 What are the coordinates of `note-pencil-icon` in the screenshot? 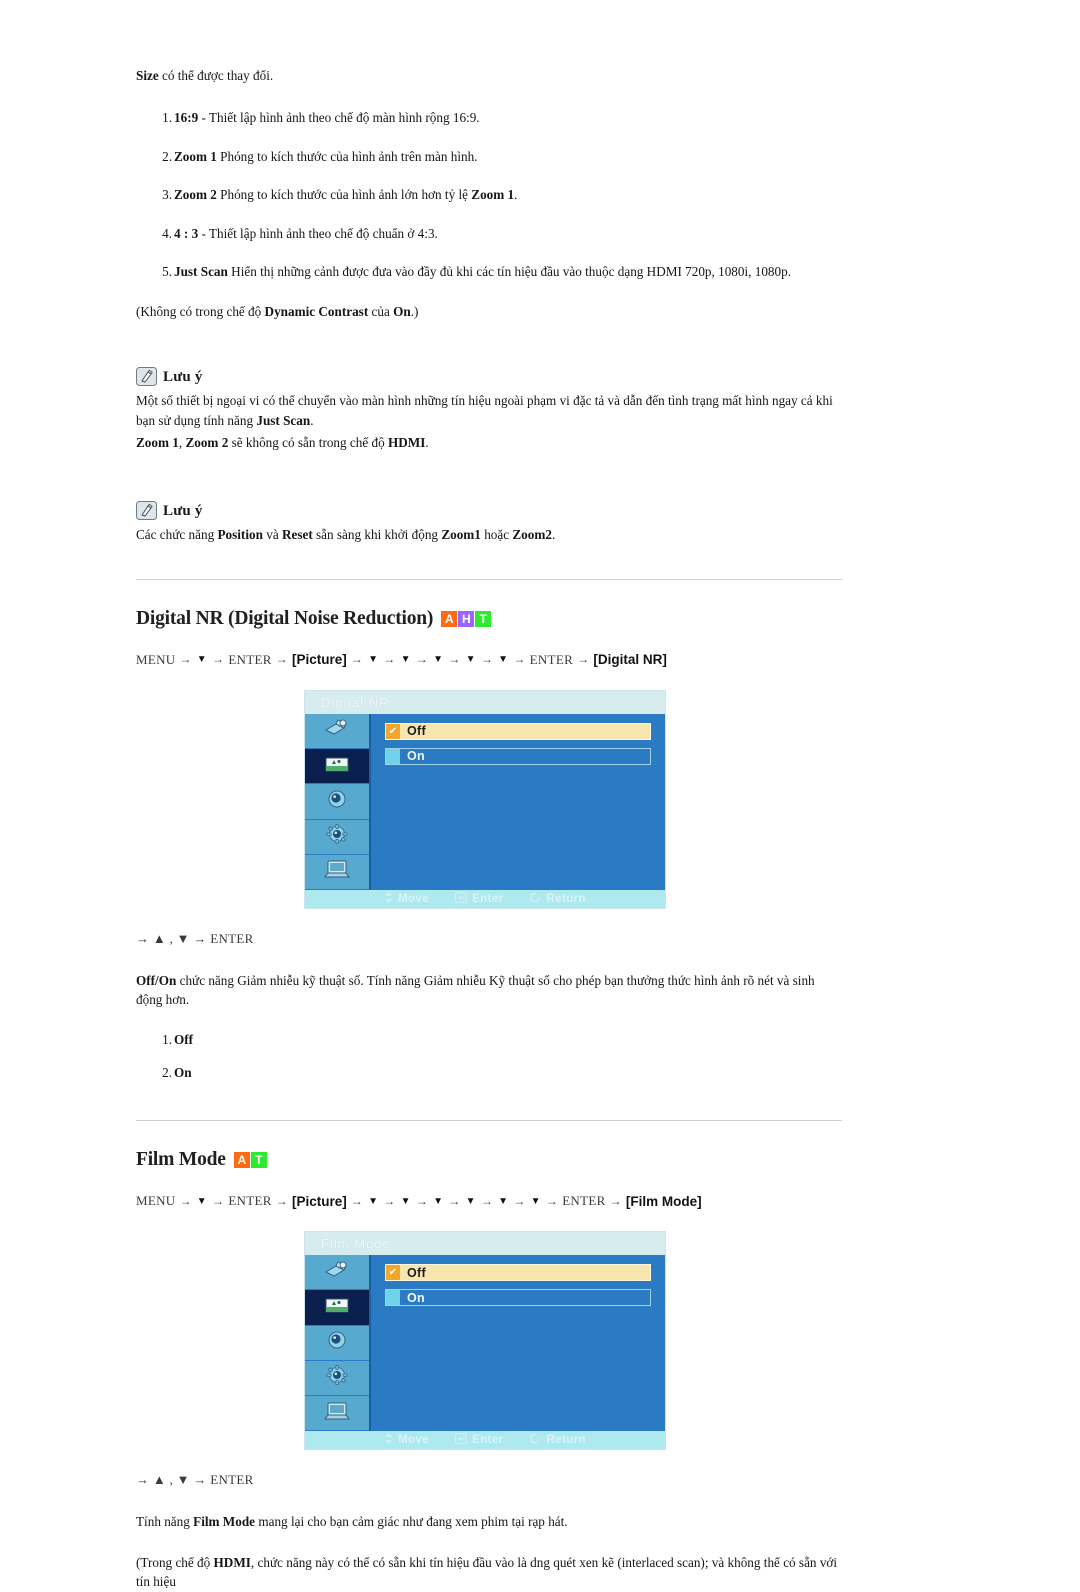 It's located at (146, 376).